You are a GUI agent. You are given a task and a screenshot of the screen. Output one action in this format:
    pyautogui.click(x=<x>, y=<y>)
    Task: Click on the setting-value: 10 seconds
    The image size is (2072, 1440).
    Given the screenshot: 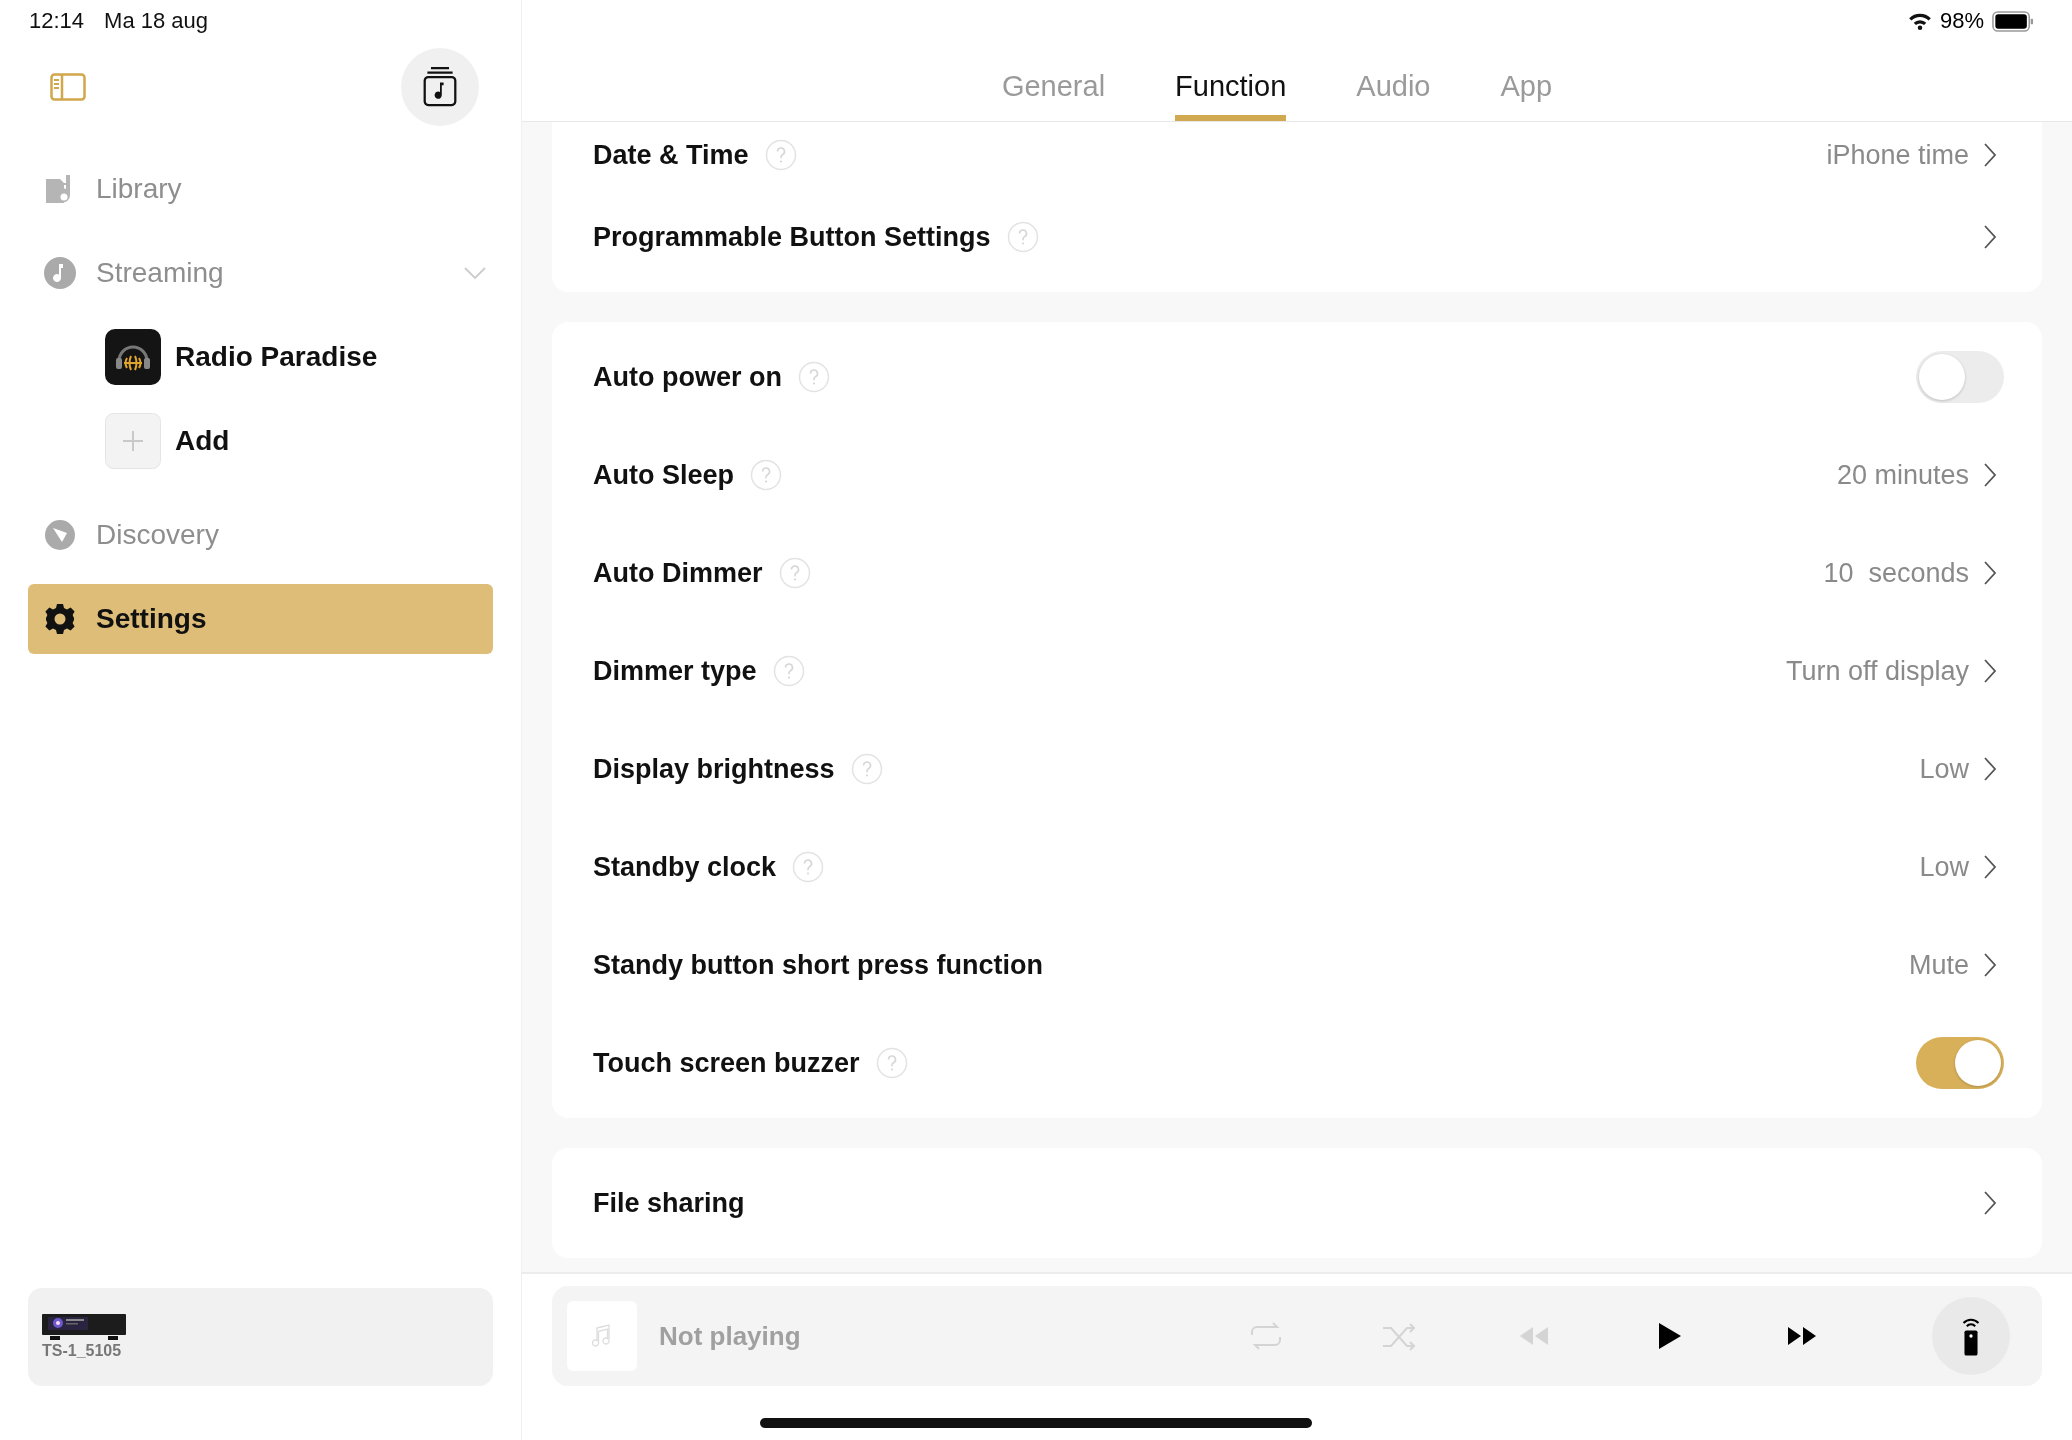 What is the action you would take?
    pyautogui.click(x=1896, y=573)
    